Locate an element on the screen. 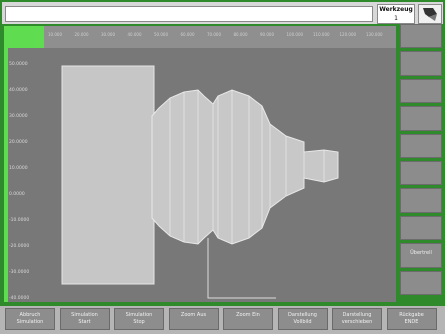 The width and height of the screenshot is (445, 334). top-scale-tick: 10.000 is located at coordinates (55, 34).